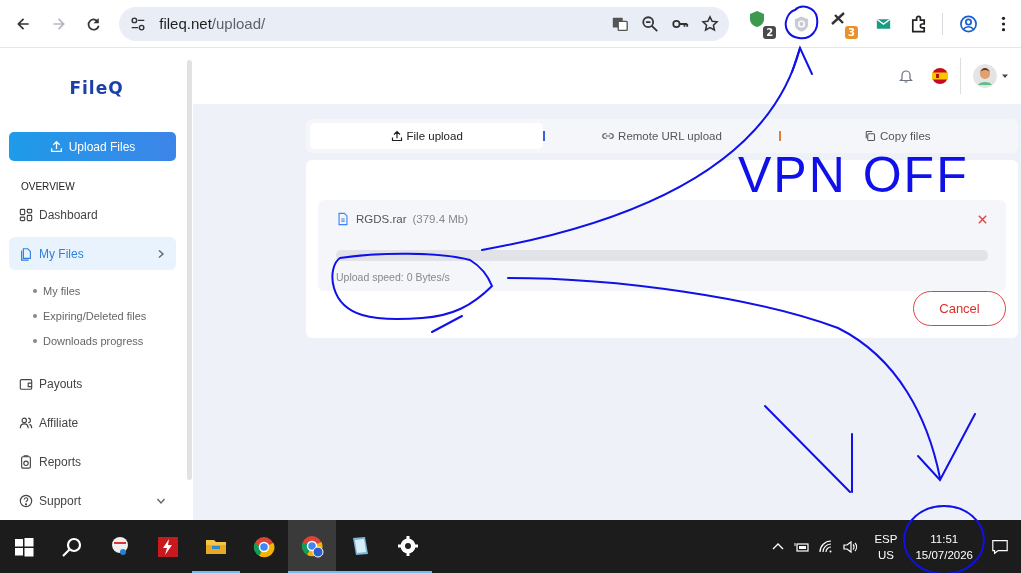 The width and height of the screenshot is (1021, 573). What do you see at coordinates (852, 32) in the screenshot?
I see `extension-badge: 3` at bounding box center [852, 32].